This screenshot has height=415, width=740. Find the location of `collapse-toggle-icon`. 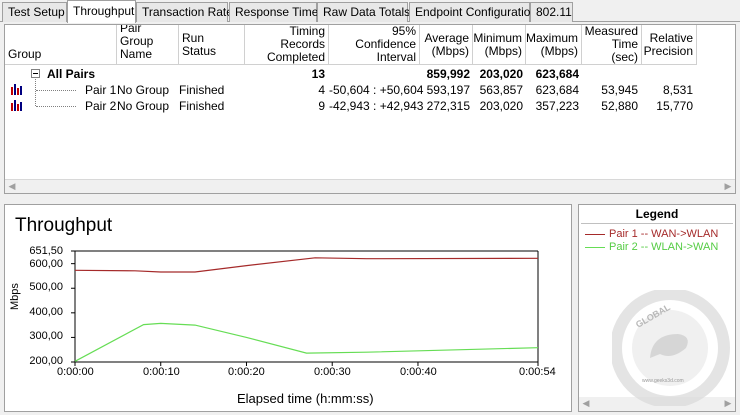

collapse-toggle-icon is located at coordinates (35, 73).